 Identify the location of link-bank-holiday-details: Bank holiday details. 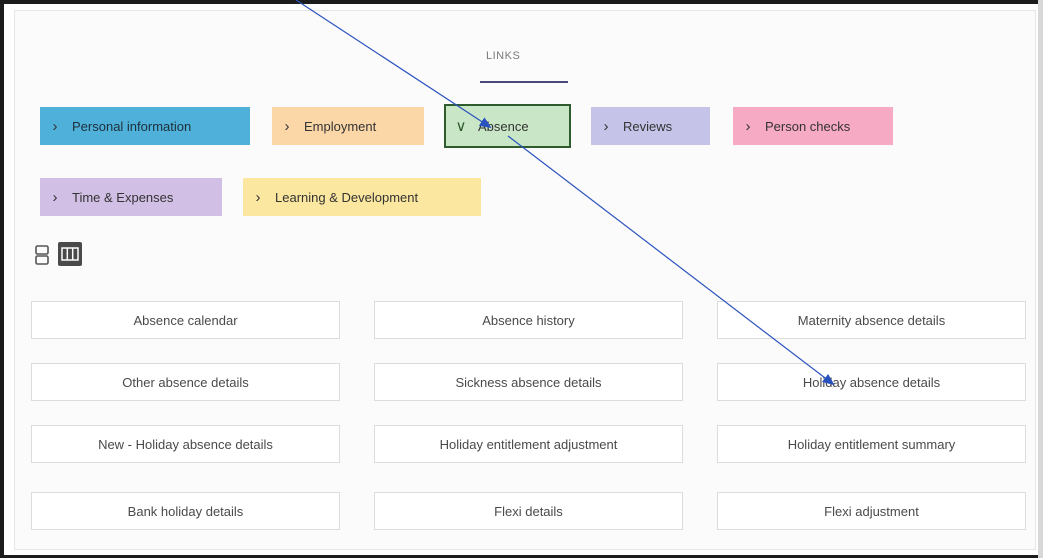
(185, 511).